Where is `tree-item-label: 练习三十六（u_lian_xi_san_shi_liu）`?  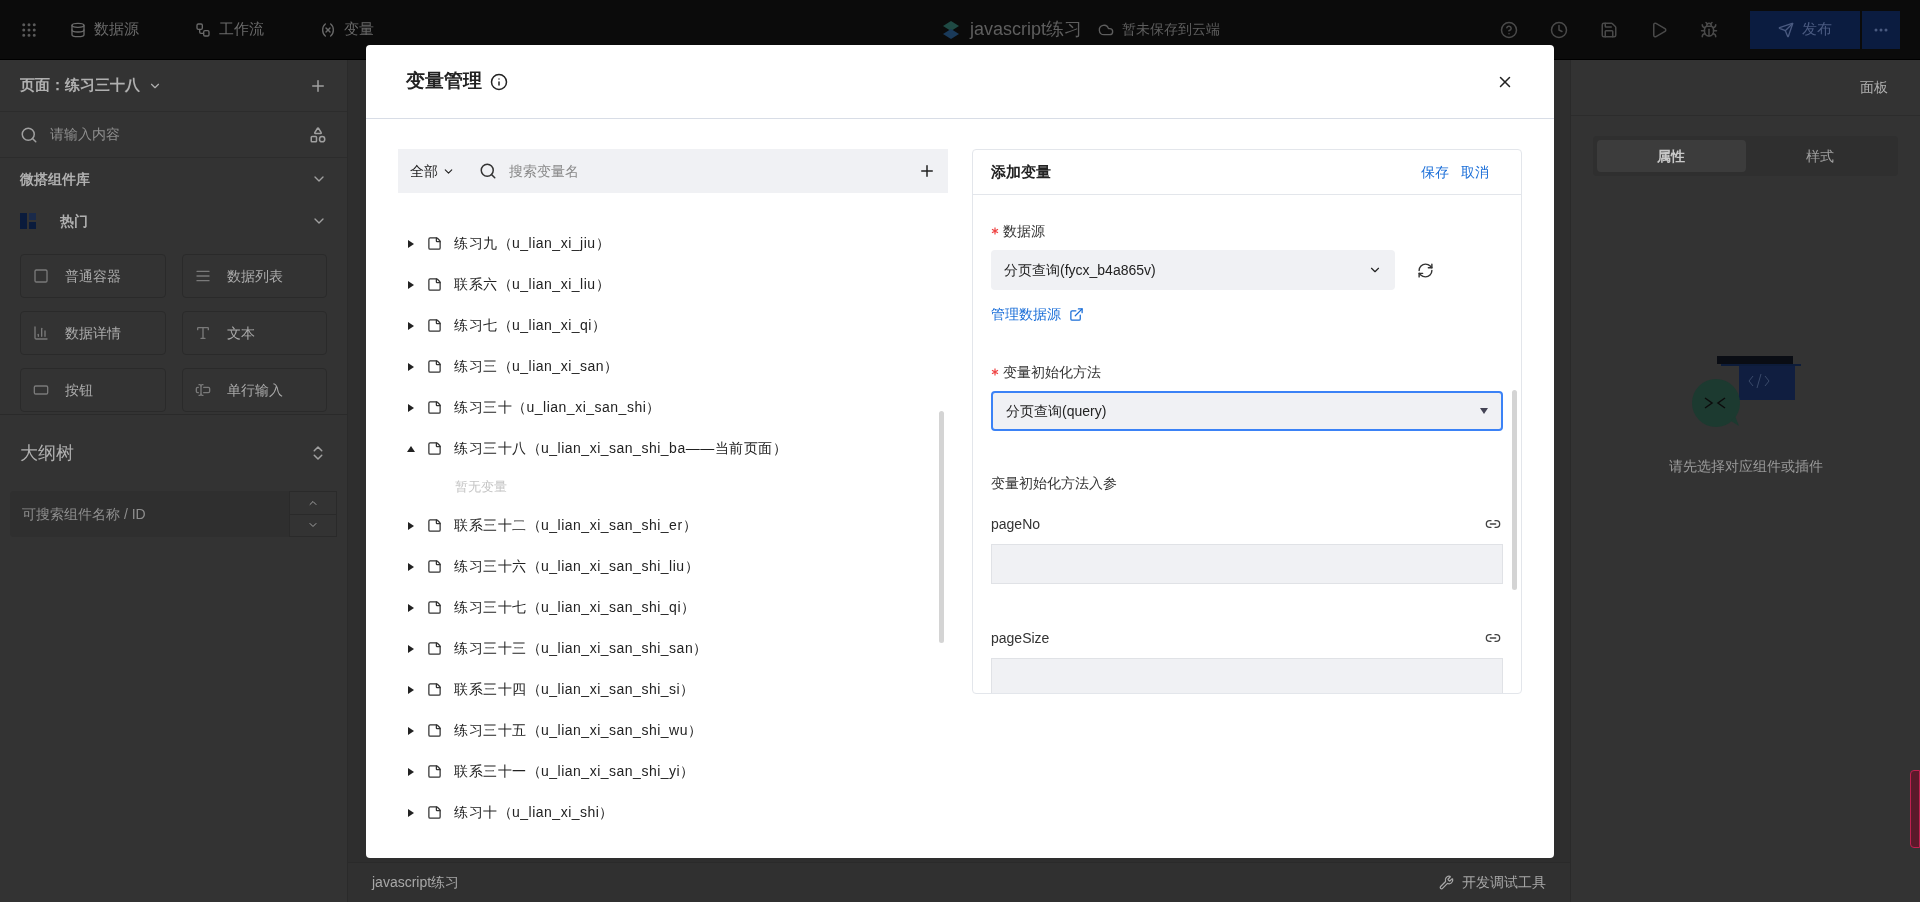
tree-item-label: 练习三十六（u_lian_xi_san_shi_liu） is located at coordinates (577, 566).